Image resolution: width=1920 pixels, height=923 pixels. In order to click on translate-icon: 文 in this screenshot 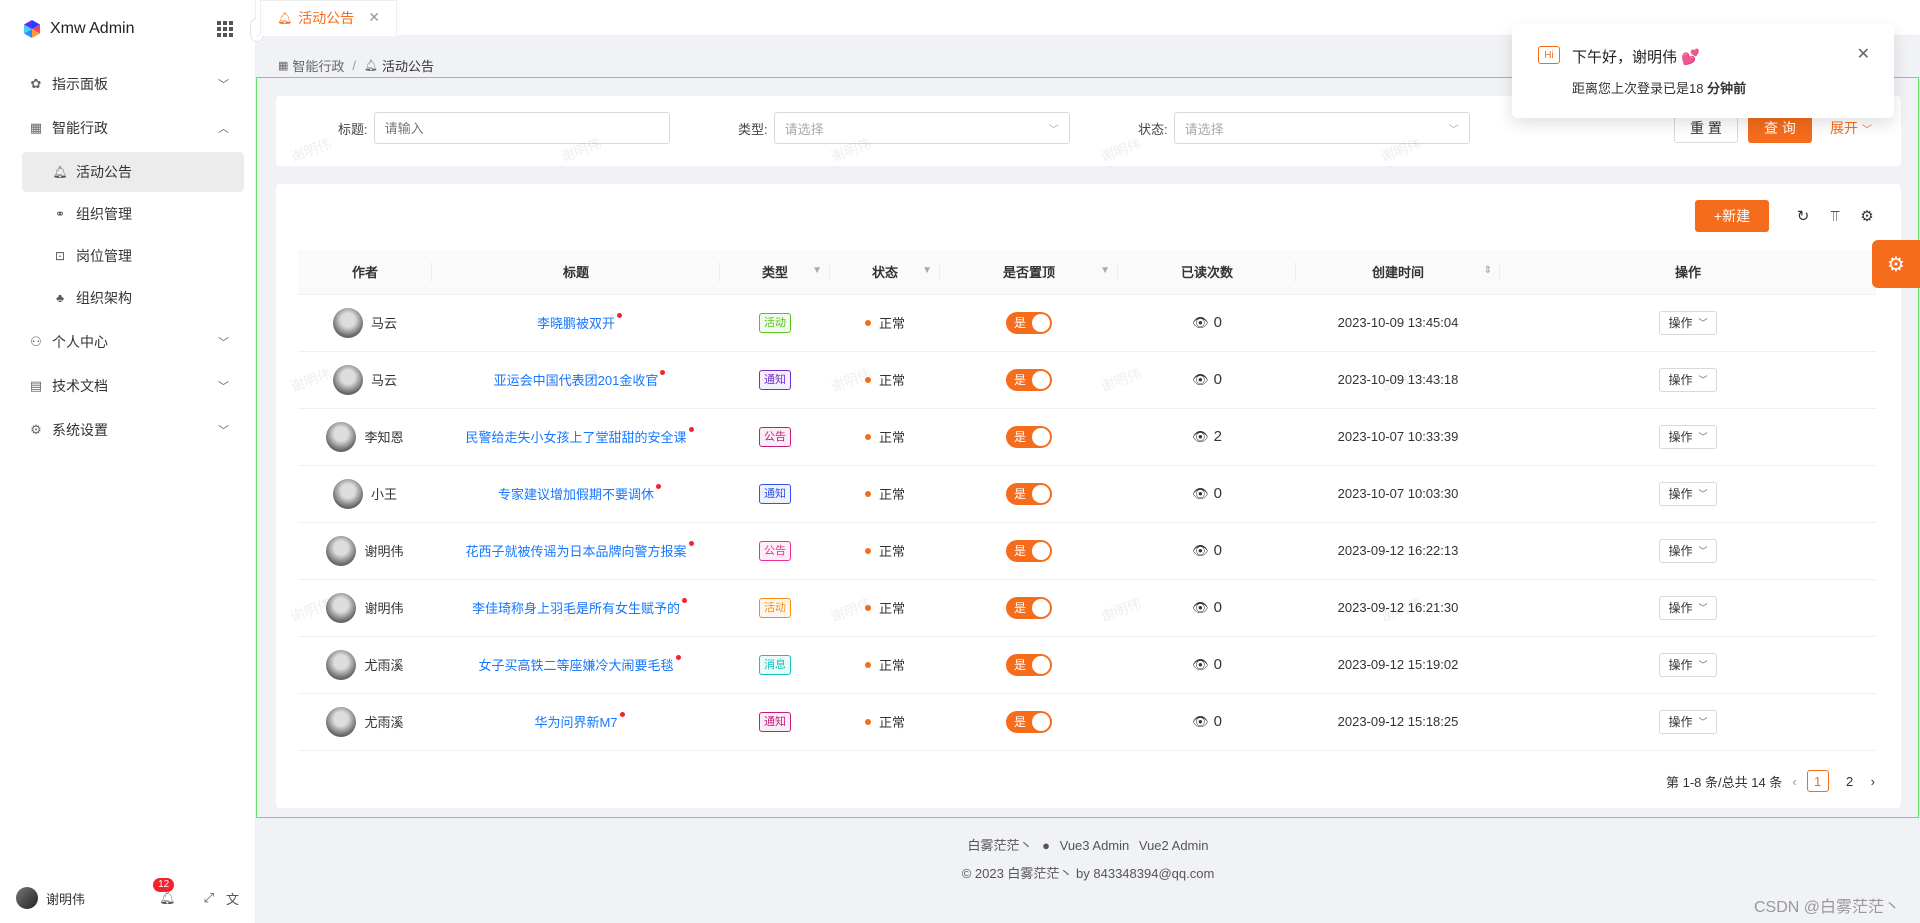, I will do `click(232, 898)`.